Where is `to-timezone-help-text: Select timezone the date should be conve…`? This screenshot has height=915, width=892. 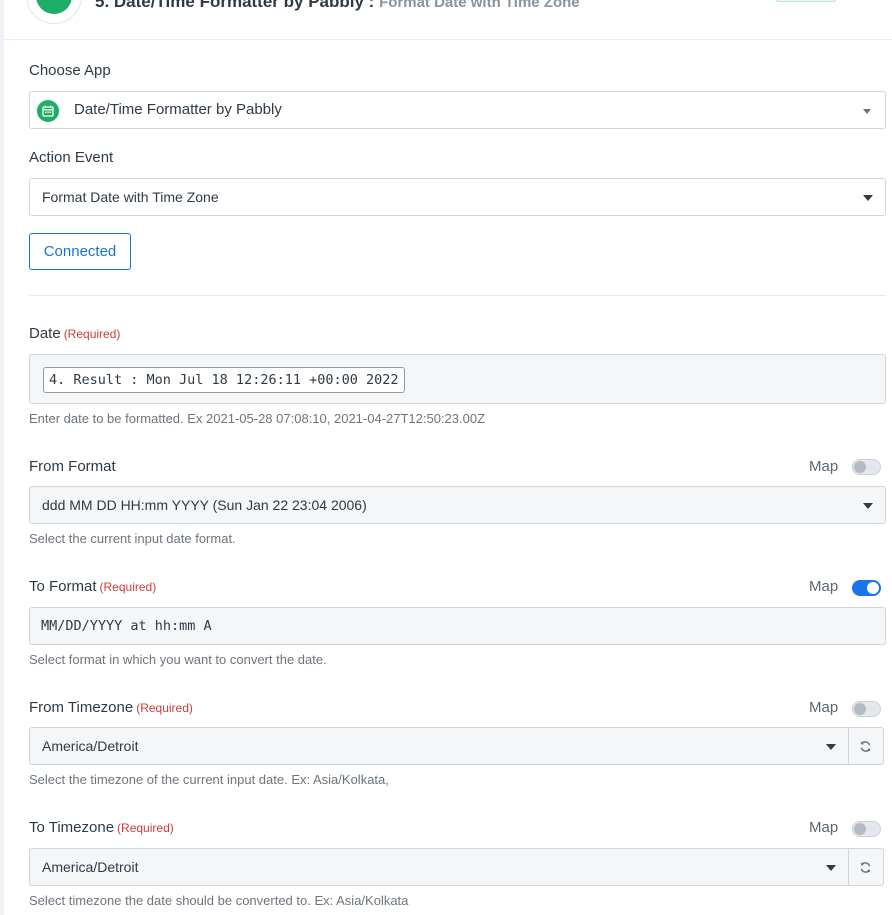 to-timezone-help-text: Select timezone the date should be conve… is located at coordinates (219, 900).